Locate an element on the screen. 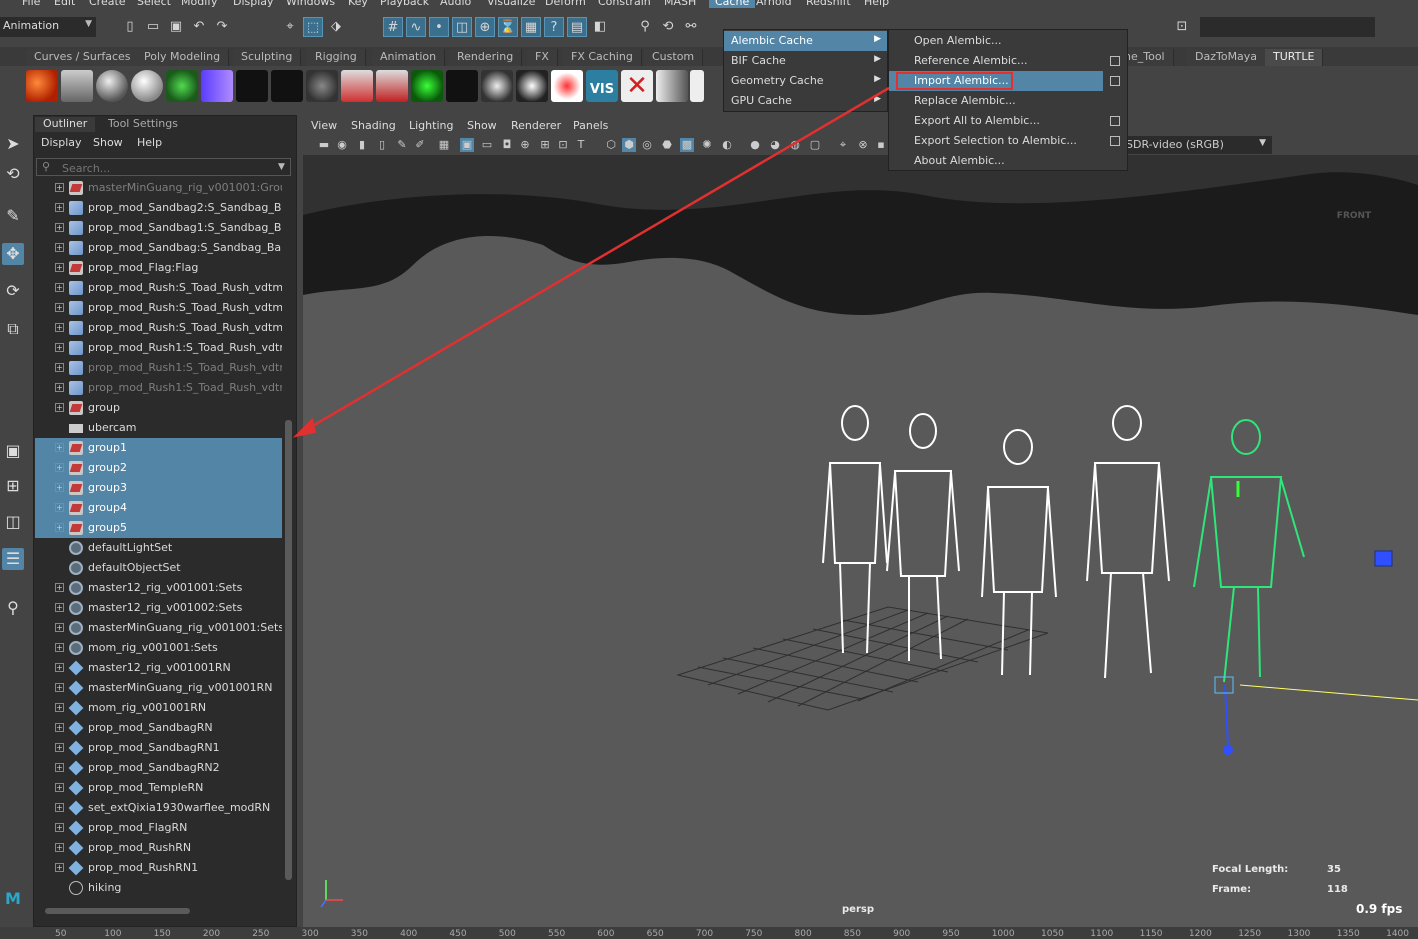  outliner-row: + masterMinGuang_rig_v001001:Group is located at coordinates (158, 188).